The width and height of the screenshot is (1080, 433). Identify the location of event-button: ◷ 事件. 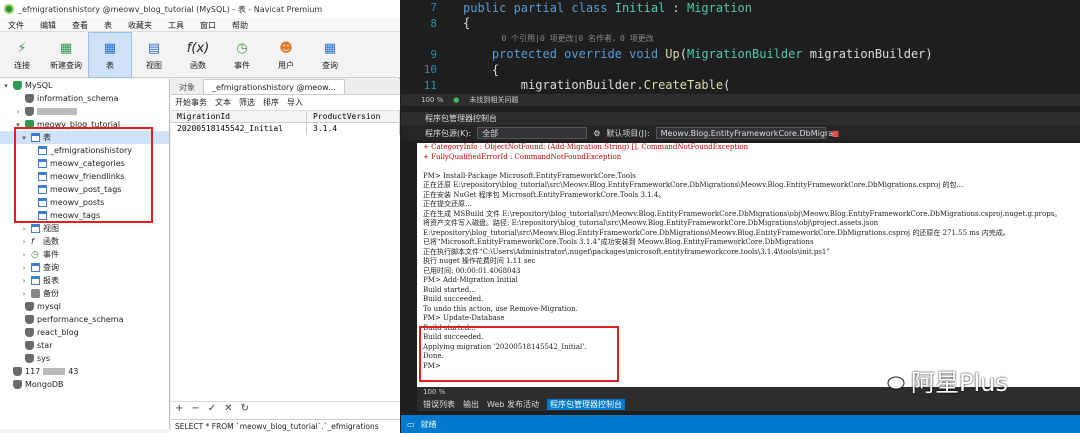
(242, 55).